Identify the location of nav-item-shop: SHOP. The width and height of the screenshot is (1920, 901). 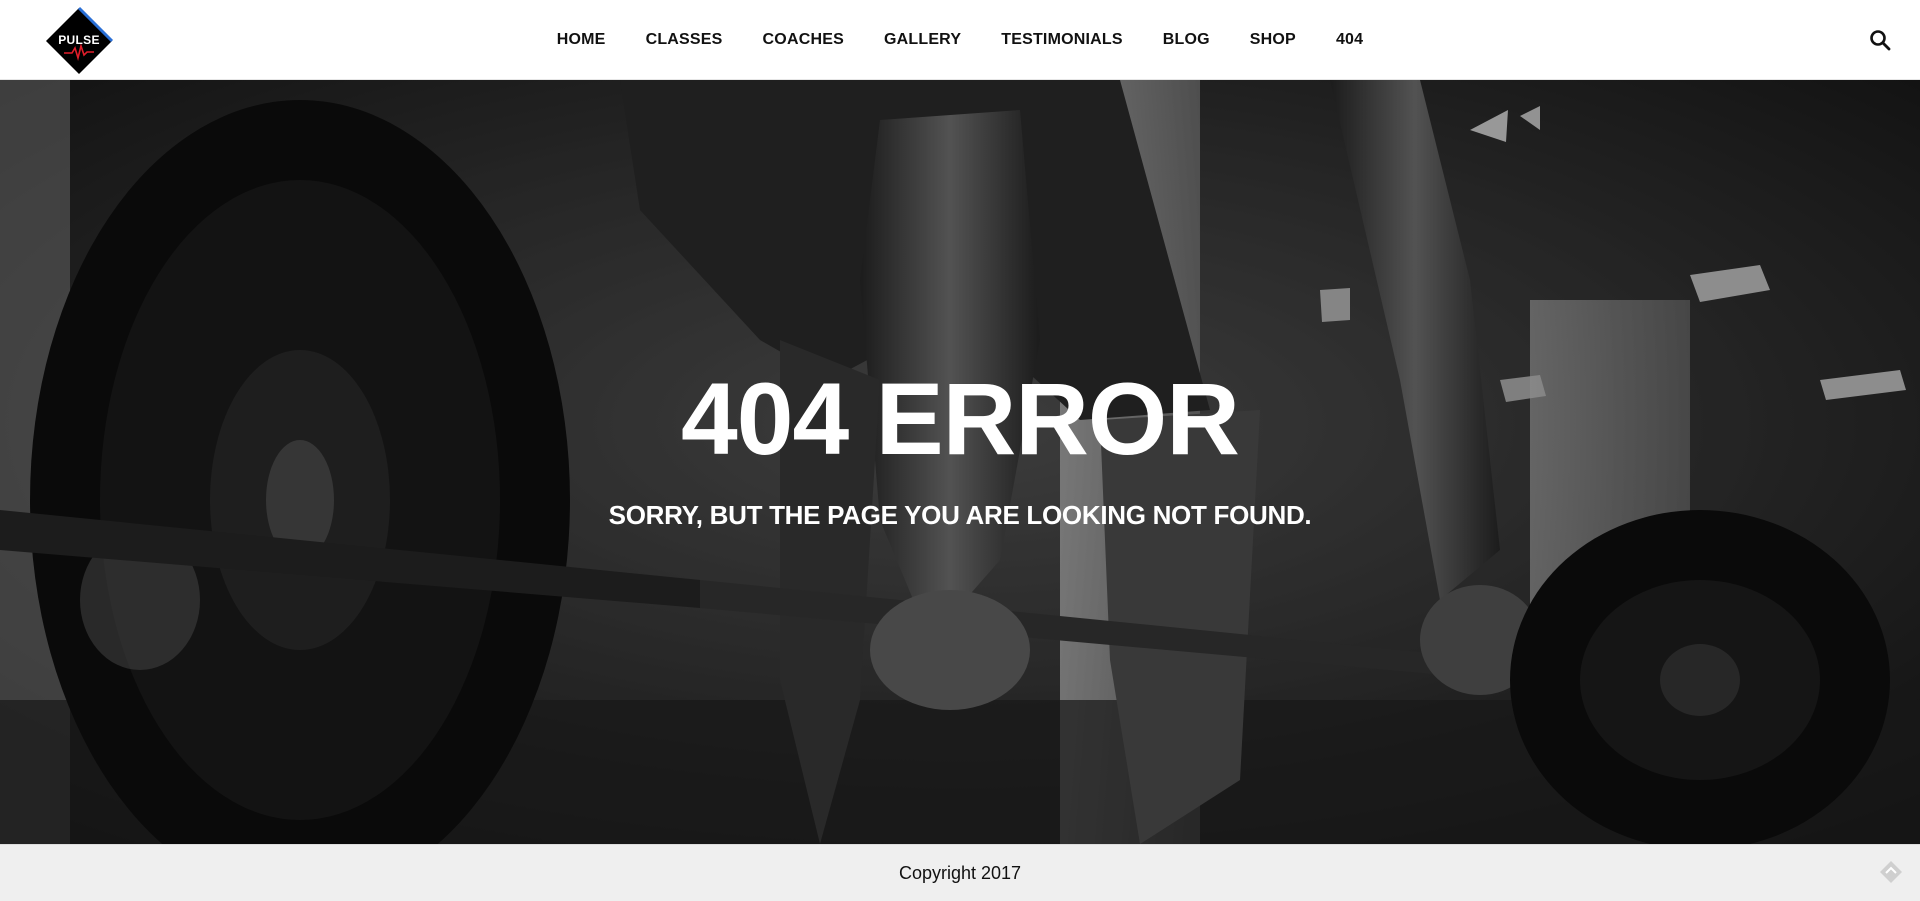
(1273, 40).